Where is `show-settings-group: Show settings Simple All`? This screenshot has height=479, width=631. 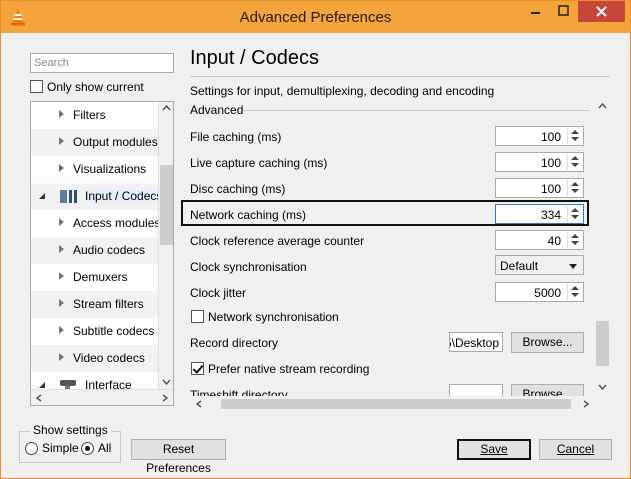
show-settings-group: Show settings Simple All is located at coordinates (70, 443).